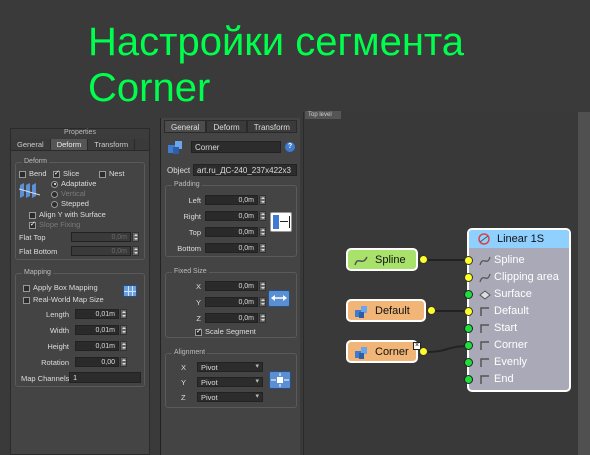 The width and height of the screenshot is (590, 455). I want to click on end-input-port, so click(468, 379).